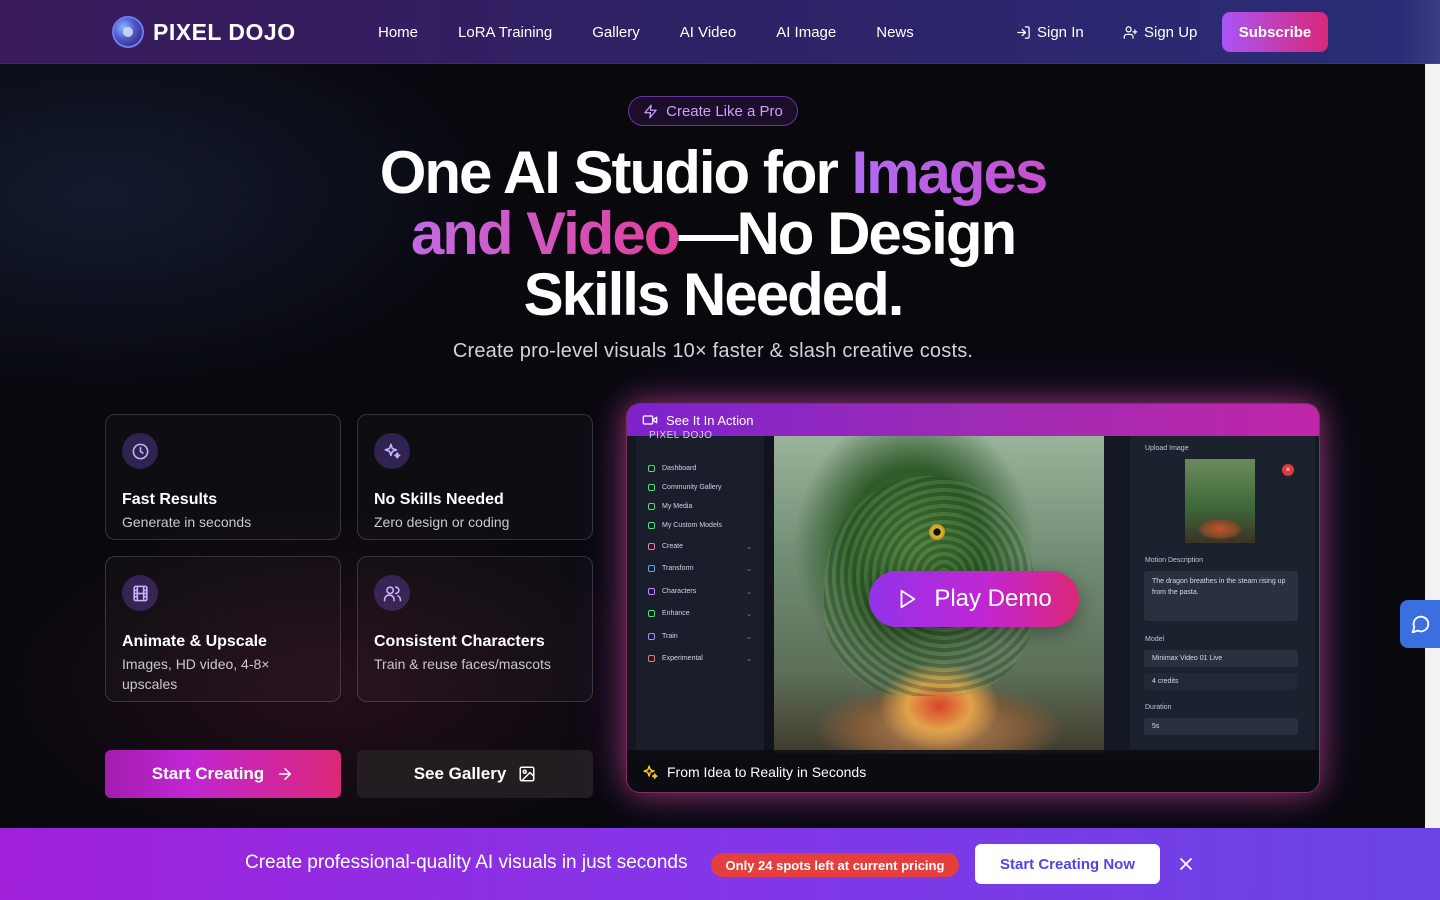  Describe the element at coordinates (949, 172) in the screenshot. I see `headline-images: Images` at that location.